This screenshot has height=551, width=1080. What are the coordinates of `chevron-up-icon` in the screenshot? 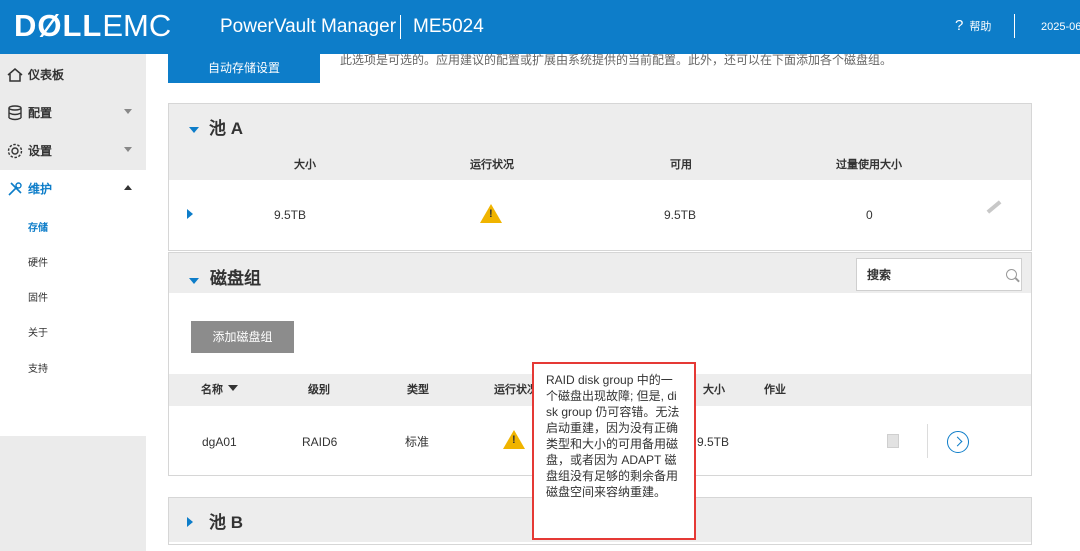 It's located at (128, 187).